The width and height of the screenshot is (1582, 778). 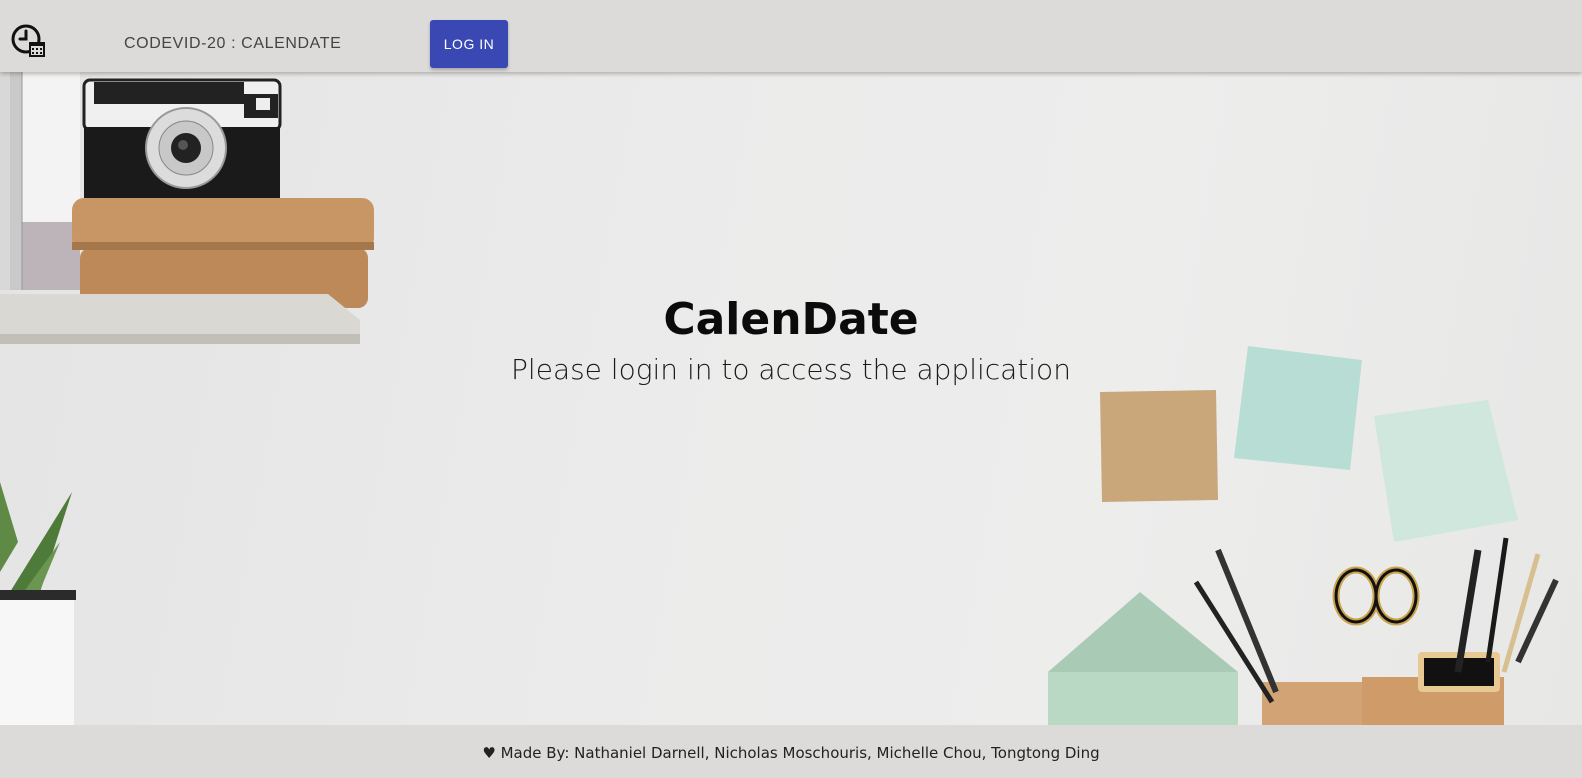 What do you see at coordinates (791, 319) in the screenshot?
I see `hero-title: CalenDate` at bounding box center [791, 319].